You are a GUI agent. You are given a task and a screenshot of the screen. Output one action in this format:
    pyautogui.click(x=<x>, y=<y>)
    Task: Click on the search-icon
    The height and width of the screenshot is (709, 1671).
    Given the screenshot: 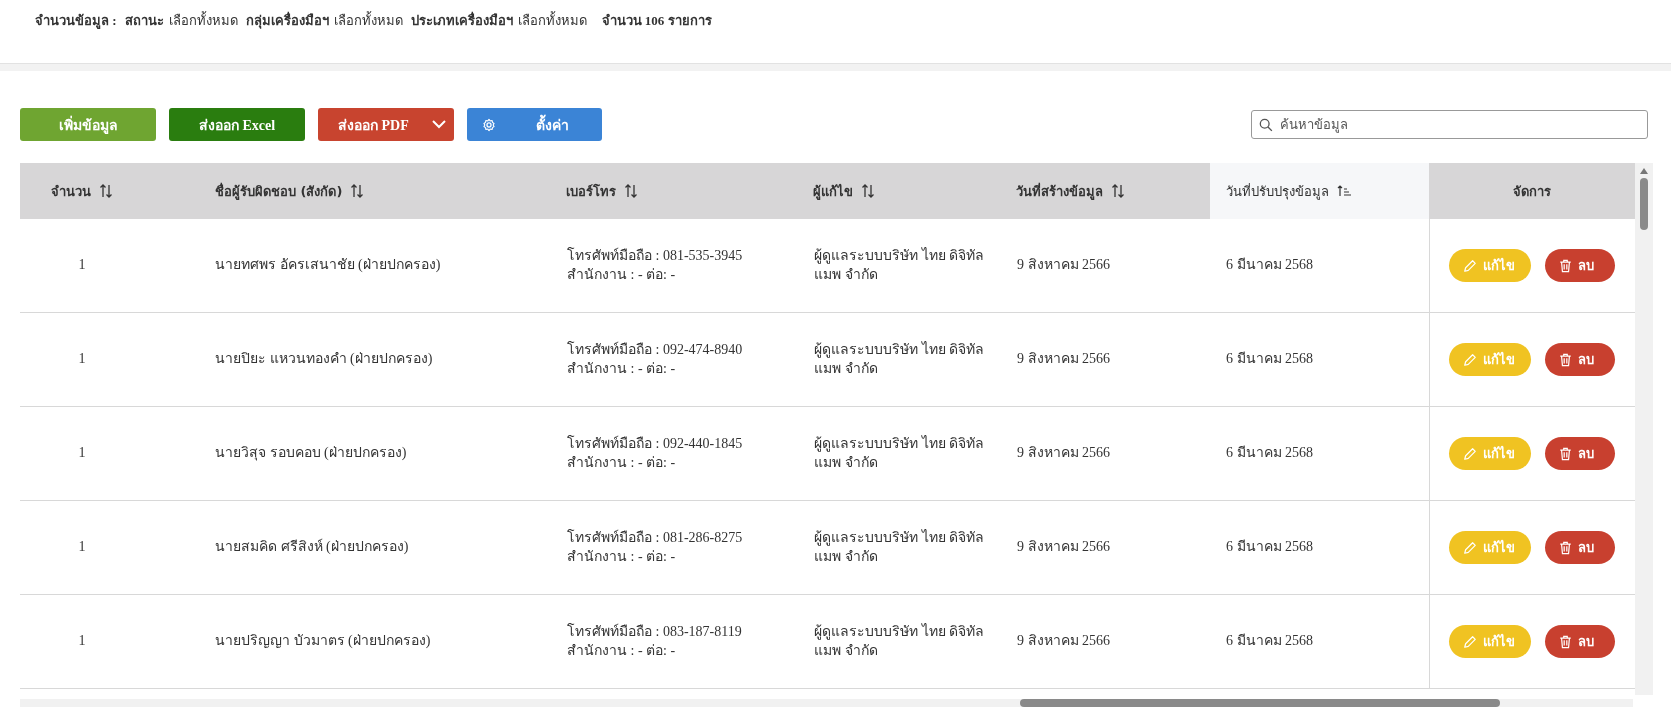 What is the action you would take?
    pyautogui.click(x=1266, y=125)
    